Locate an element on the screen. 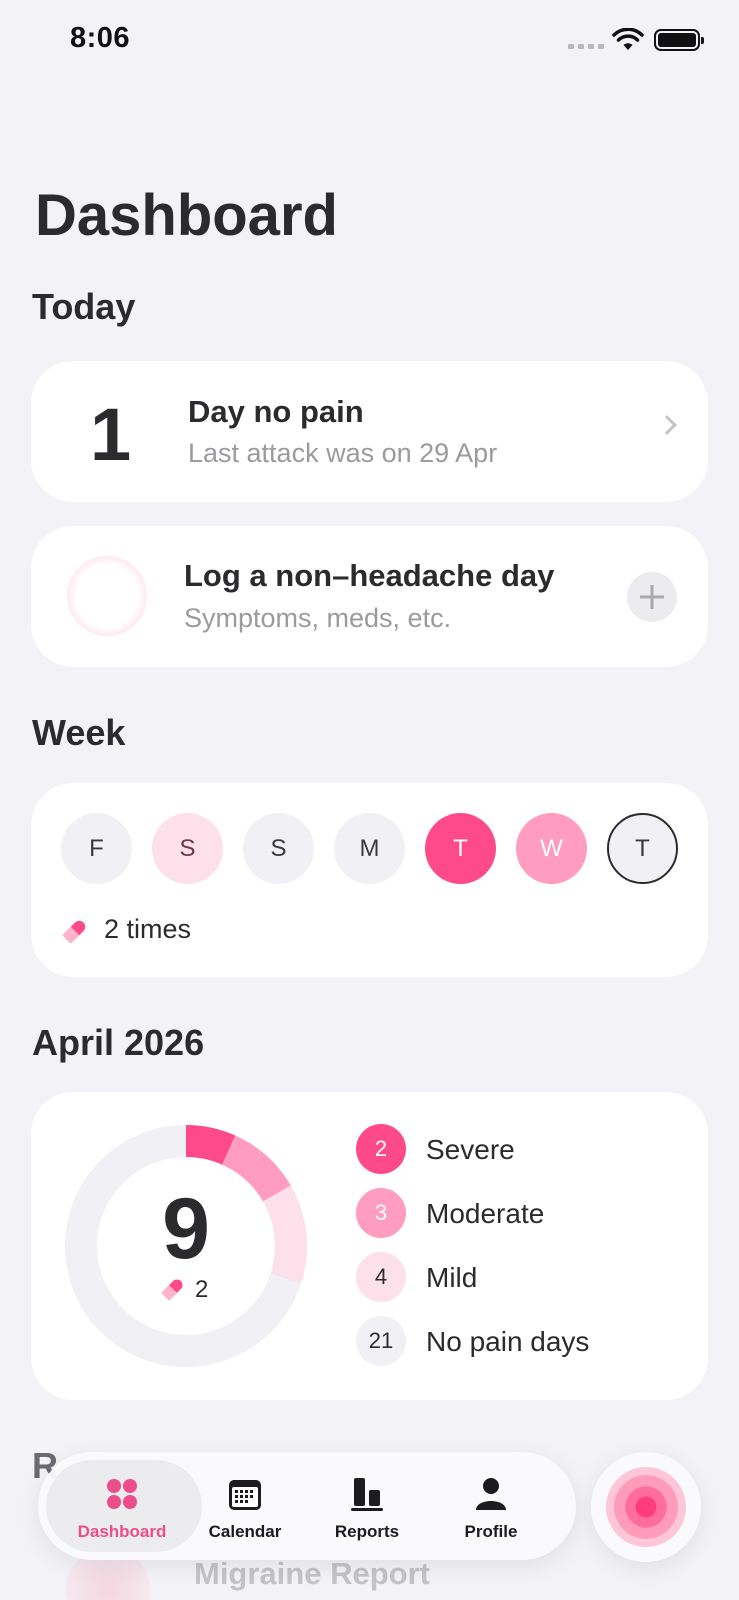  grid-icon is located at coordinates (122, 1494).